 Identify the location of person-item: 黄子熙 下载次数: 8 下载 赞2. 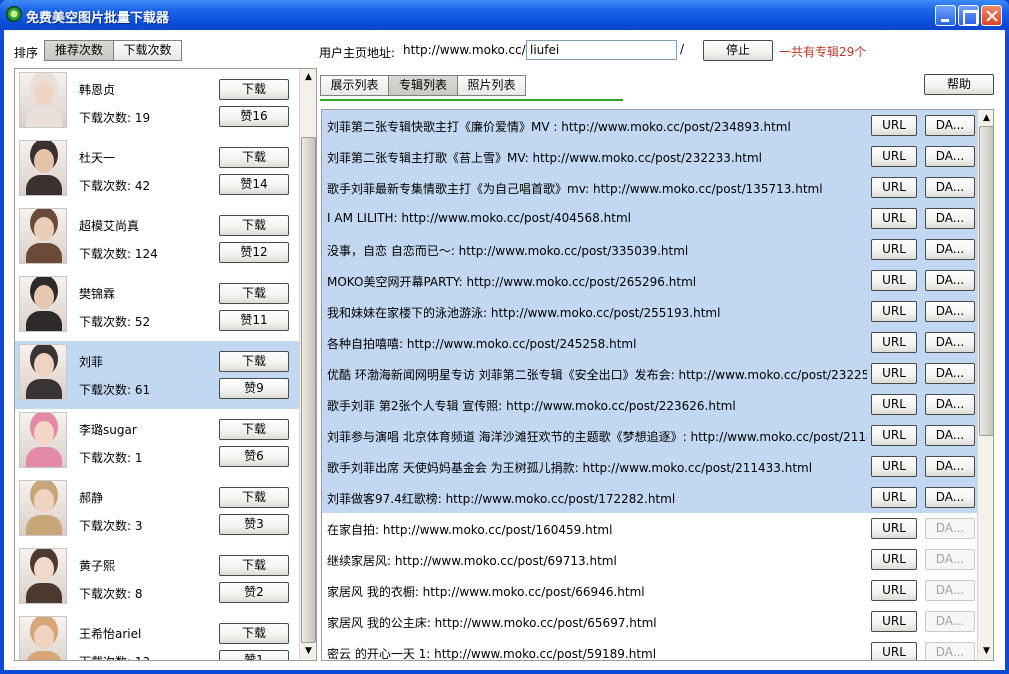
(157, 579).